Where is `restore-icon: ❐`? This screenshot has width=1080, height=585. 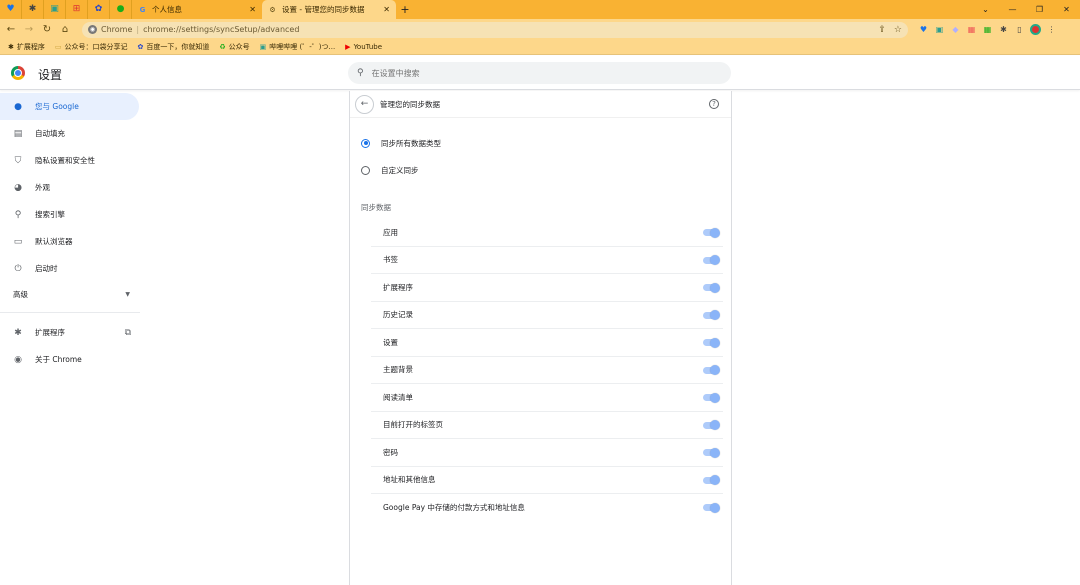 restore-icon: ❐ is located at coordinates (1039, 9).